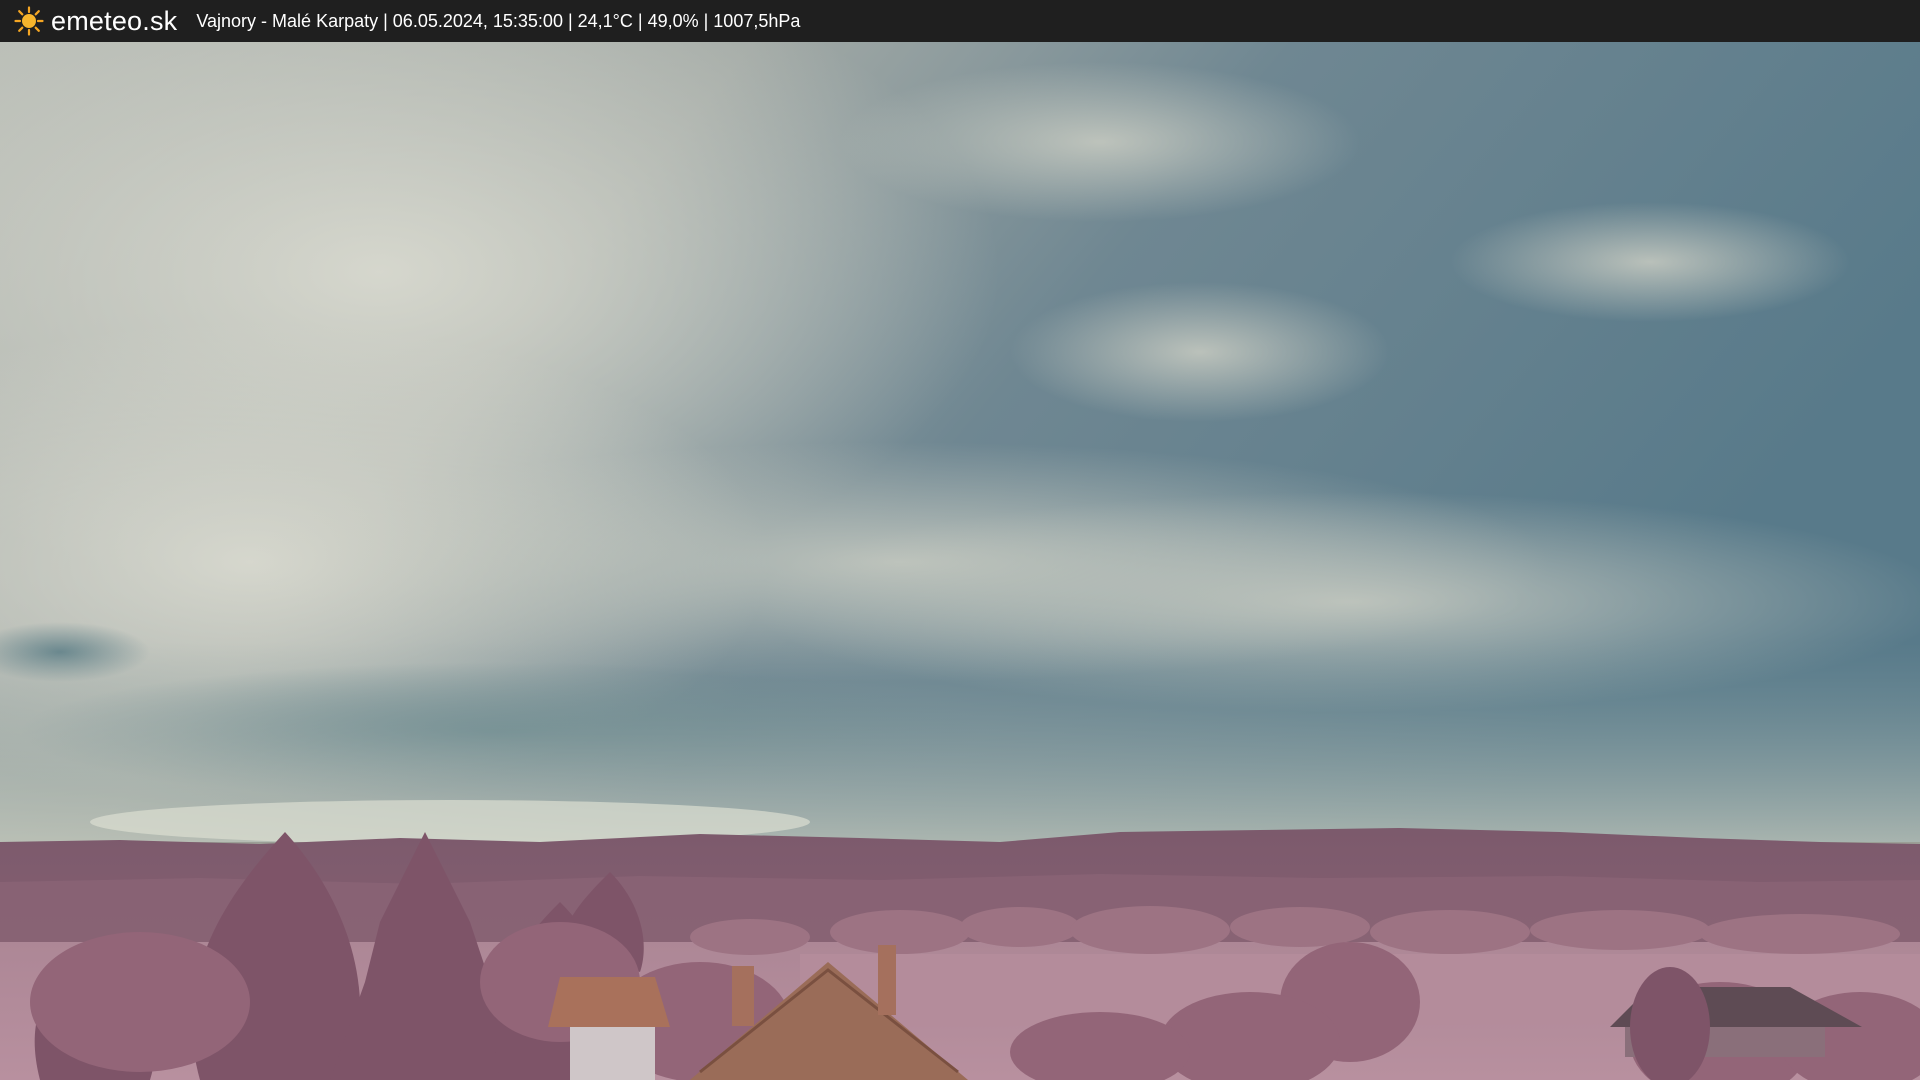 This screenshot has width=1920, height=1080. Describe the element at coordinates (477, 20) in the screenshot. I see `observation-datetime: 06.05.2024, 15:35:00` at that location.